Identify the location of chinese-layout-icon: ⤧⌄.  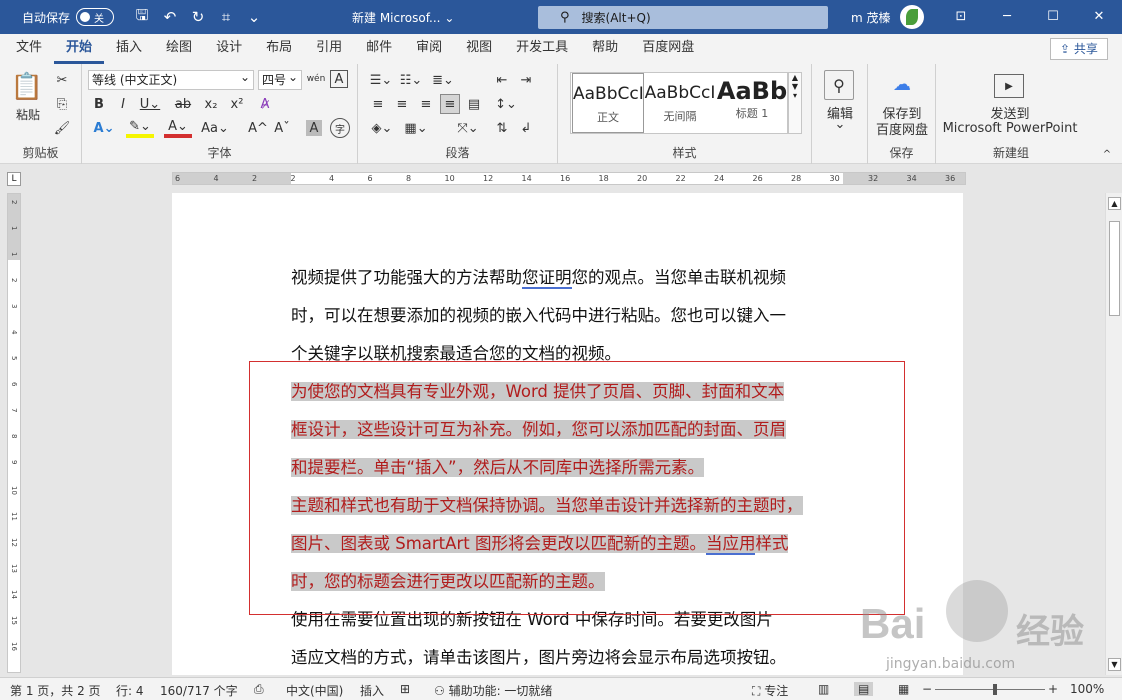
(468, 128).